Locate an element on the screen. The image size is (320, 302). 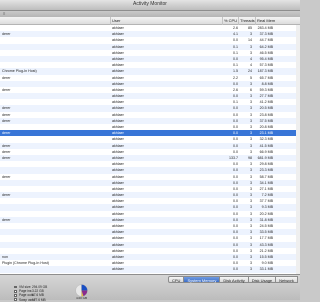
column-header-cpu: % CPU is located at coordinates (230, 21).